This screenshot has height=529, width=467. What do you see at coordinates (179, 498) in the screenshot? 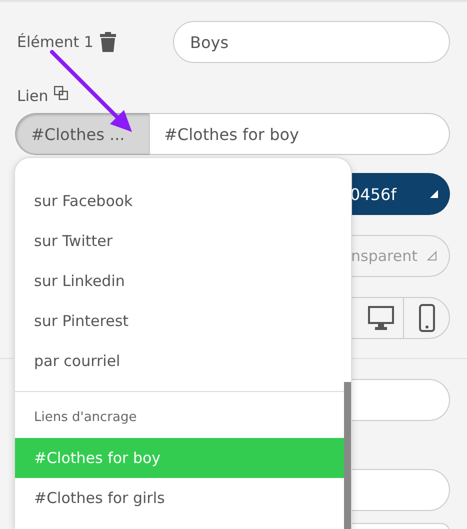
I see `menu-item: #Clothes for girls` at bounding box center [179, 498].